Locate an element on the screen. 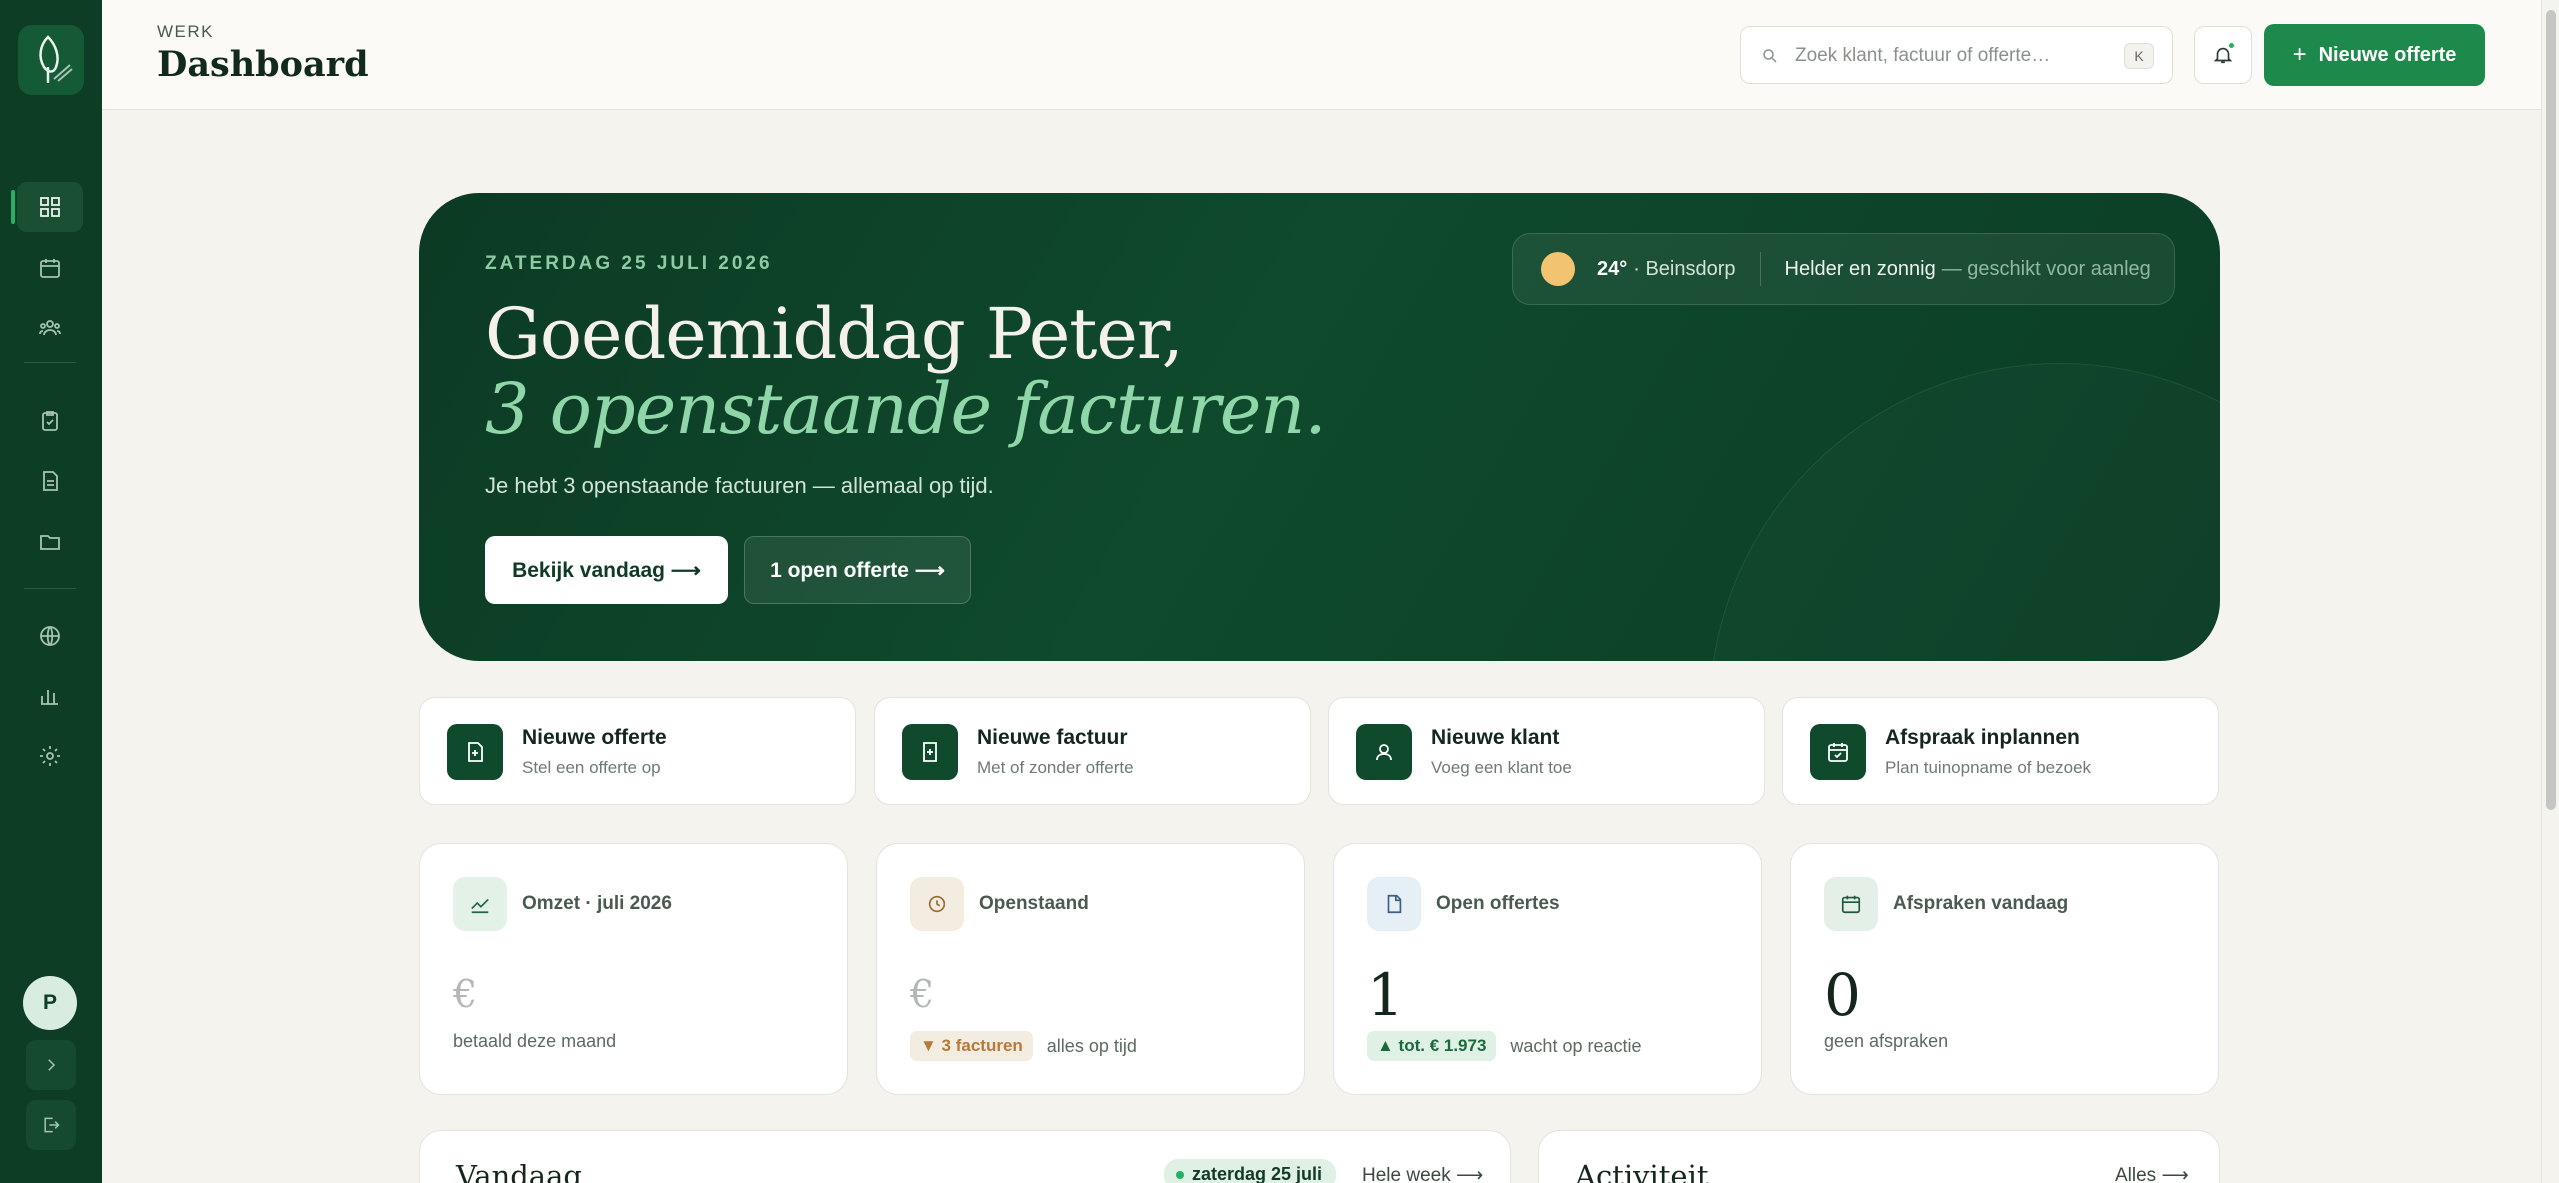 The width and height of the screenshot is (2559, 1183). status-badge: ▼ 3 facturen is located at coordinates (971, 1046).